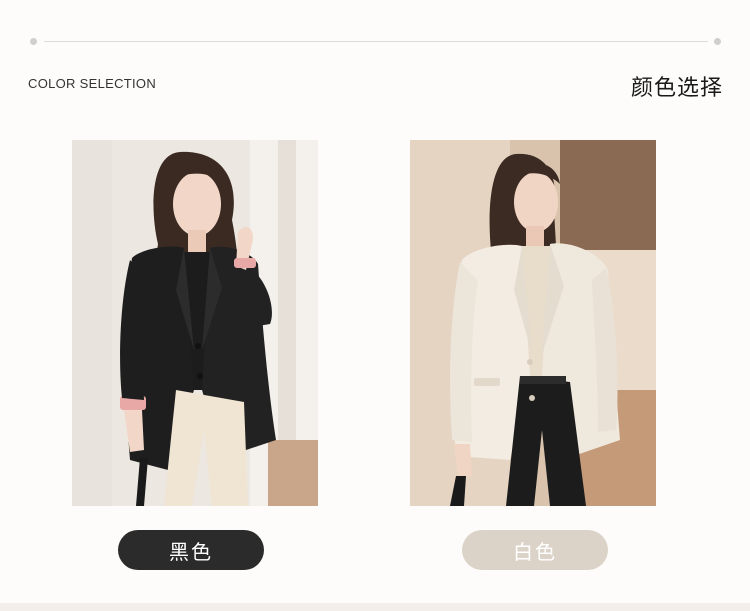  I want to click on divider-dot-left, so click(33, 41).